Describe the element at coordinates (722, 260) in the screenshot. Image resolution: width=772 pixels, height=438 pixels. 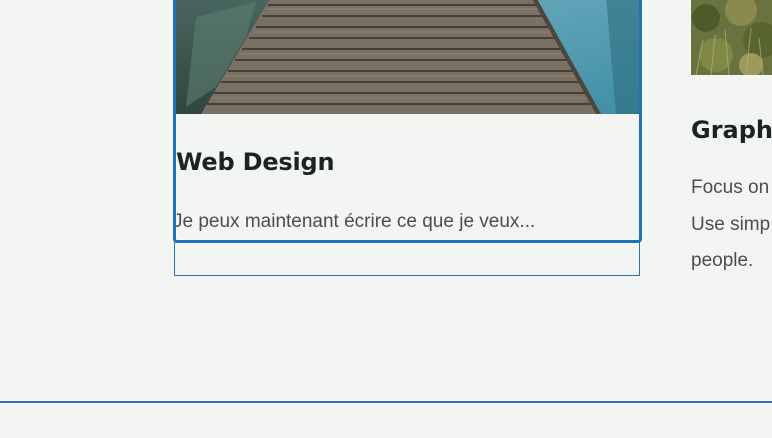
I see `card-excerpt-line: people.` at that location.